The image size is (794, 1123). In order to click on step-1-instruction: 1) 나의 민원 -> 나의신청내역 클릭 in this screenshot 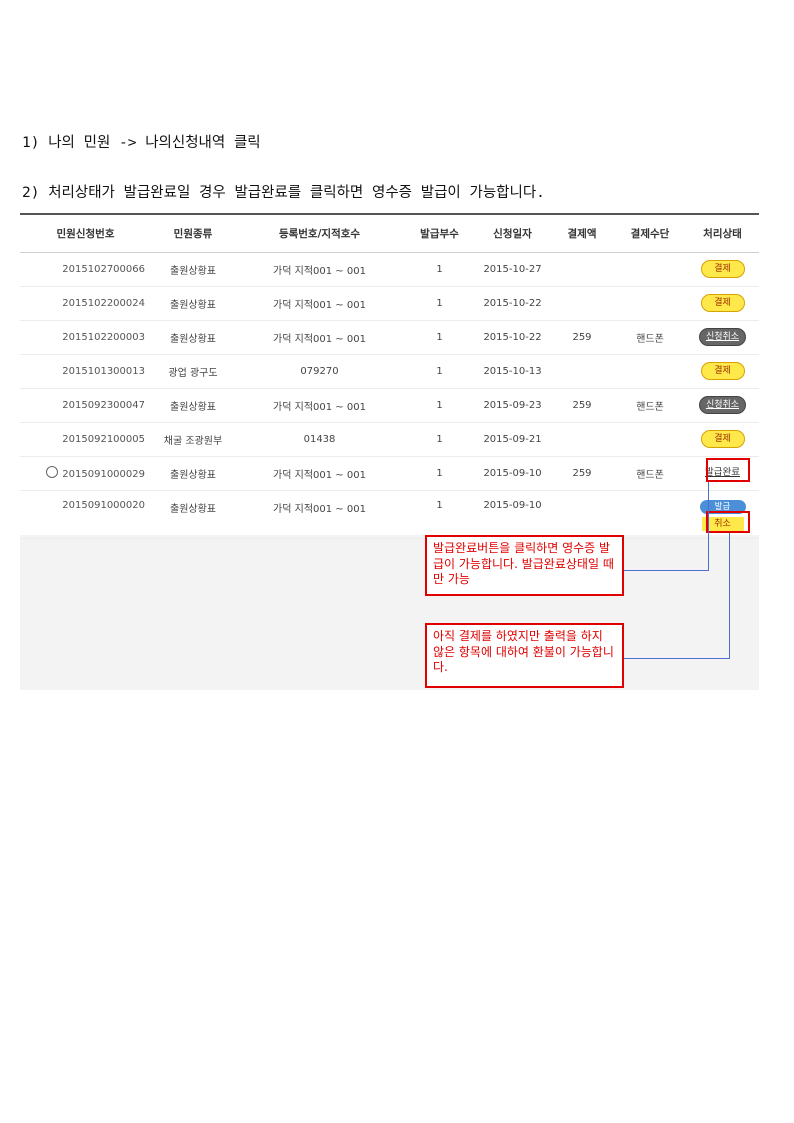, I will do `click(141, 143)`.